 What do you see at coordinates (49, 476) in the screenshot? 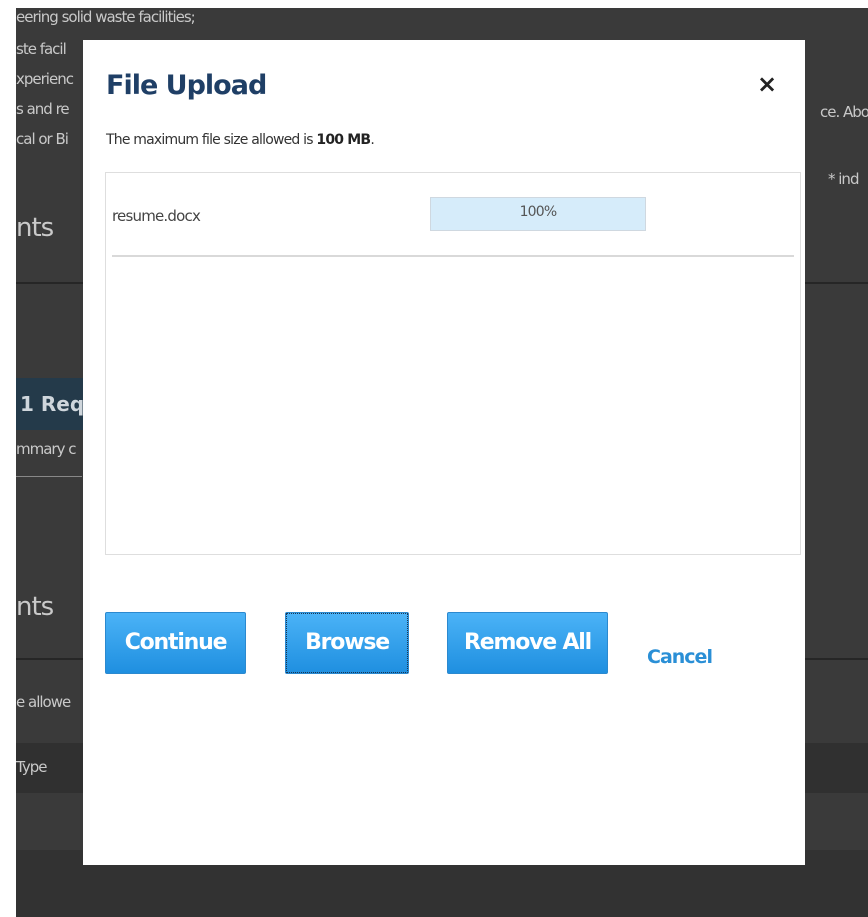
I see `background-underline` at bounding box center [49, 476].